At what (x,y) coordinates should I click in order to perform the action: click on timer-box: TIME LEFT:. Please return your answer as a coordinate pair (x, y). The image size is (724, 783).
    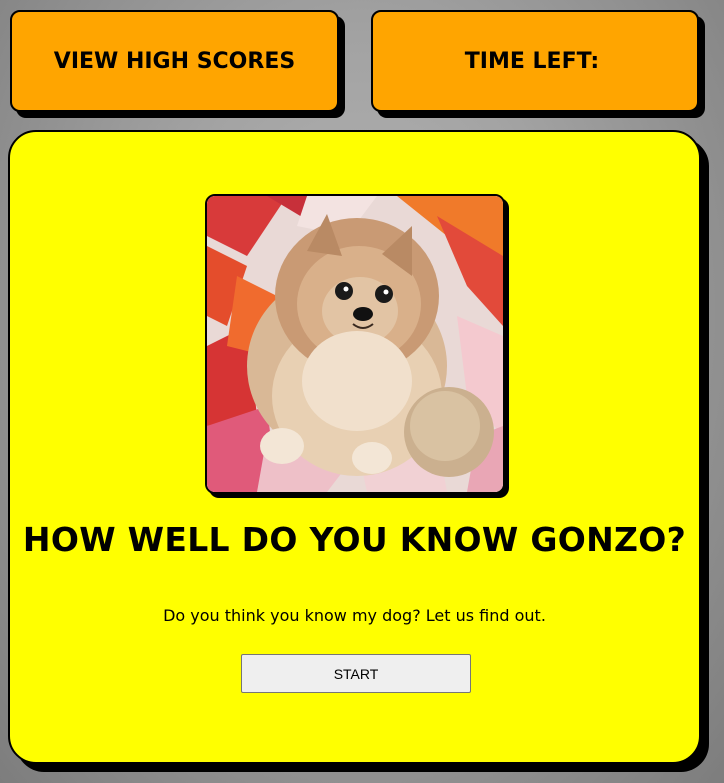
    Looking at the image, I should click on (535, 61).